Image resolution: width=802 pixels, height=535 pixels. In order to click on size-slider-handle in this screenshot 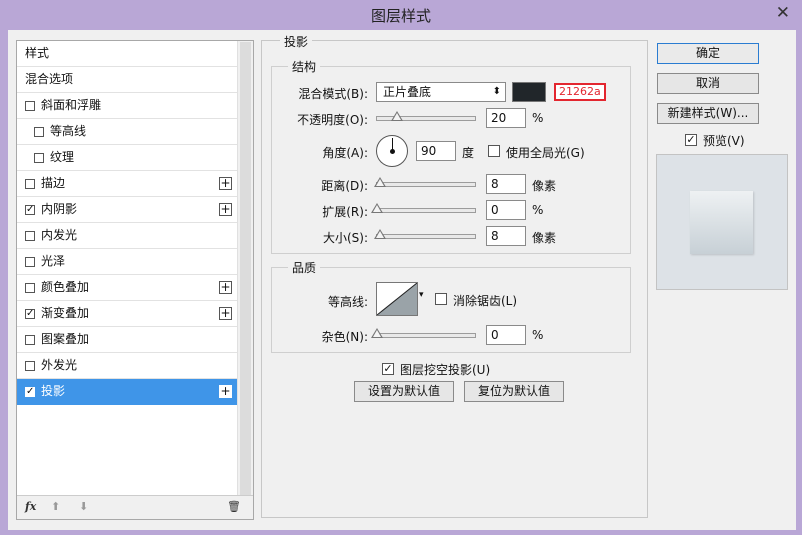, I will do `click(380, 234)`.